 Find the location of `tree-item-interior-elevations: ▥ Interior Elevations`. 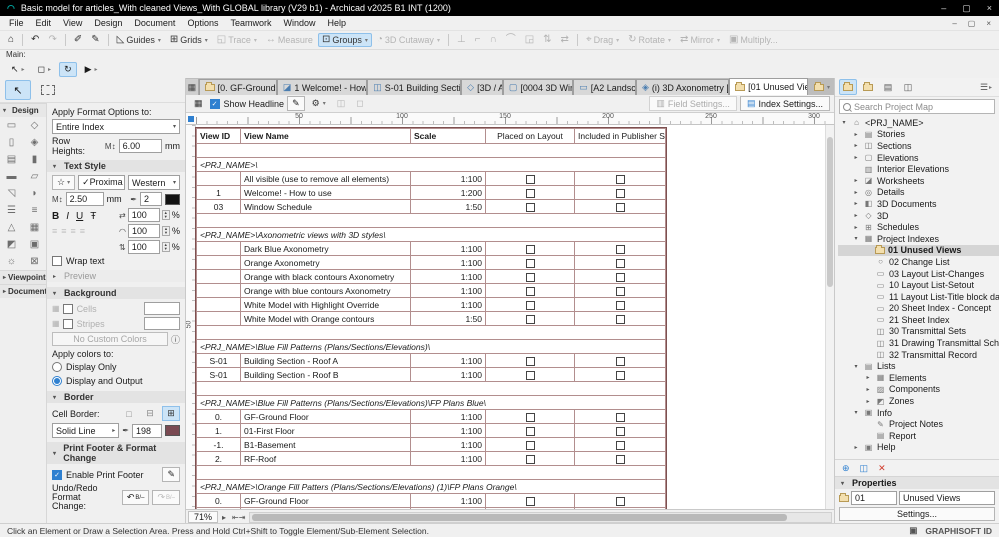

tree-item-interior-elevations: ▥ Interior Elevations is located at coordinates (918, 169).